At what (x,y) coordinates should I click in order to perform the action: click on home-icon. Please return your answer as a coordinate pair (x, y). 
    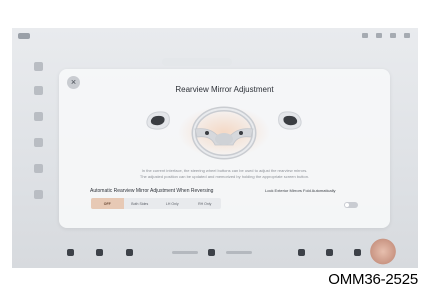
    Looking at the image, I should click on (70, 252).